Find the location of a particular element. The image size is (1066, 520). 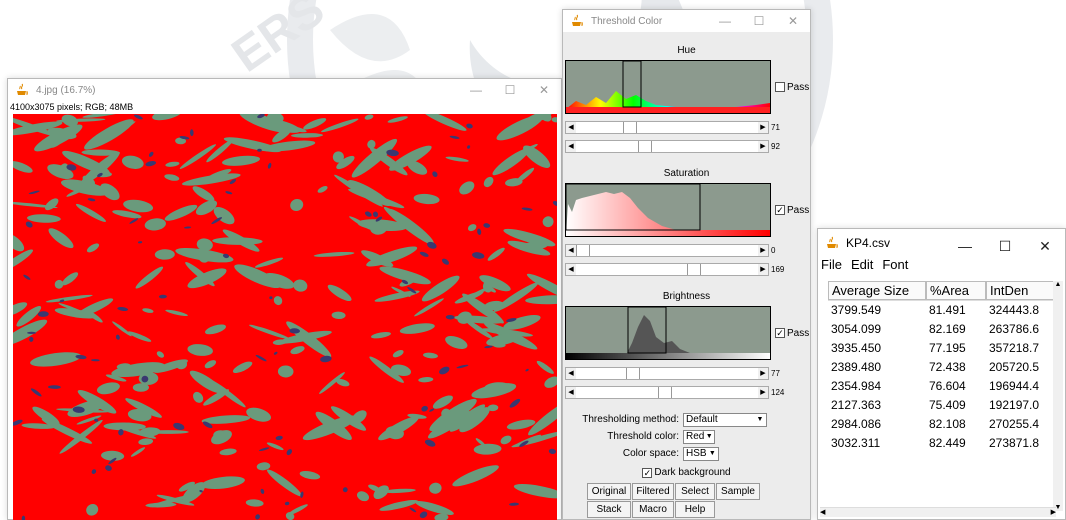

saturation-histogram is located at coordinates (668, 210).